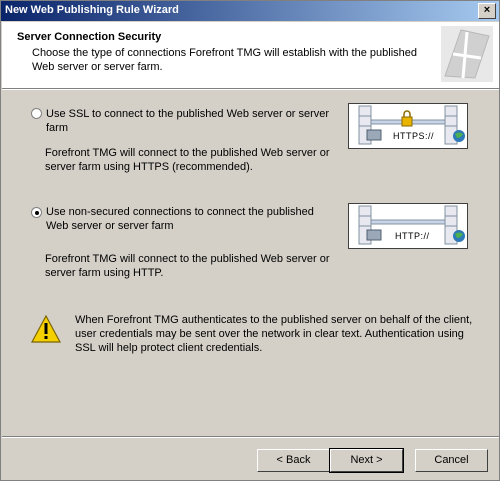 The image size is (500, 481). I want to click on http-protocol-label: HTTP://, so click(412, 236).